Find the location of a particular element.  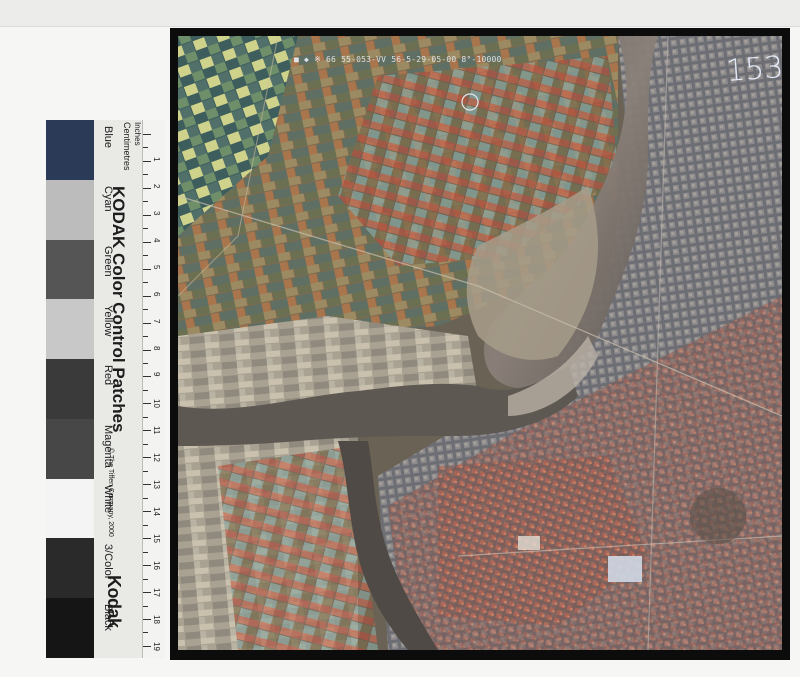

color-patch-cyan is located at coordinates (70, 209).